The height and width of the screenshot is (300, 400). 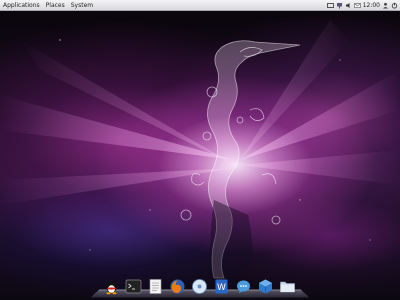 I want to click on qq-icon, so click(x=111, y=286).